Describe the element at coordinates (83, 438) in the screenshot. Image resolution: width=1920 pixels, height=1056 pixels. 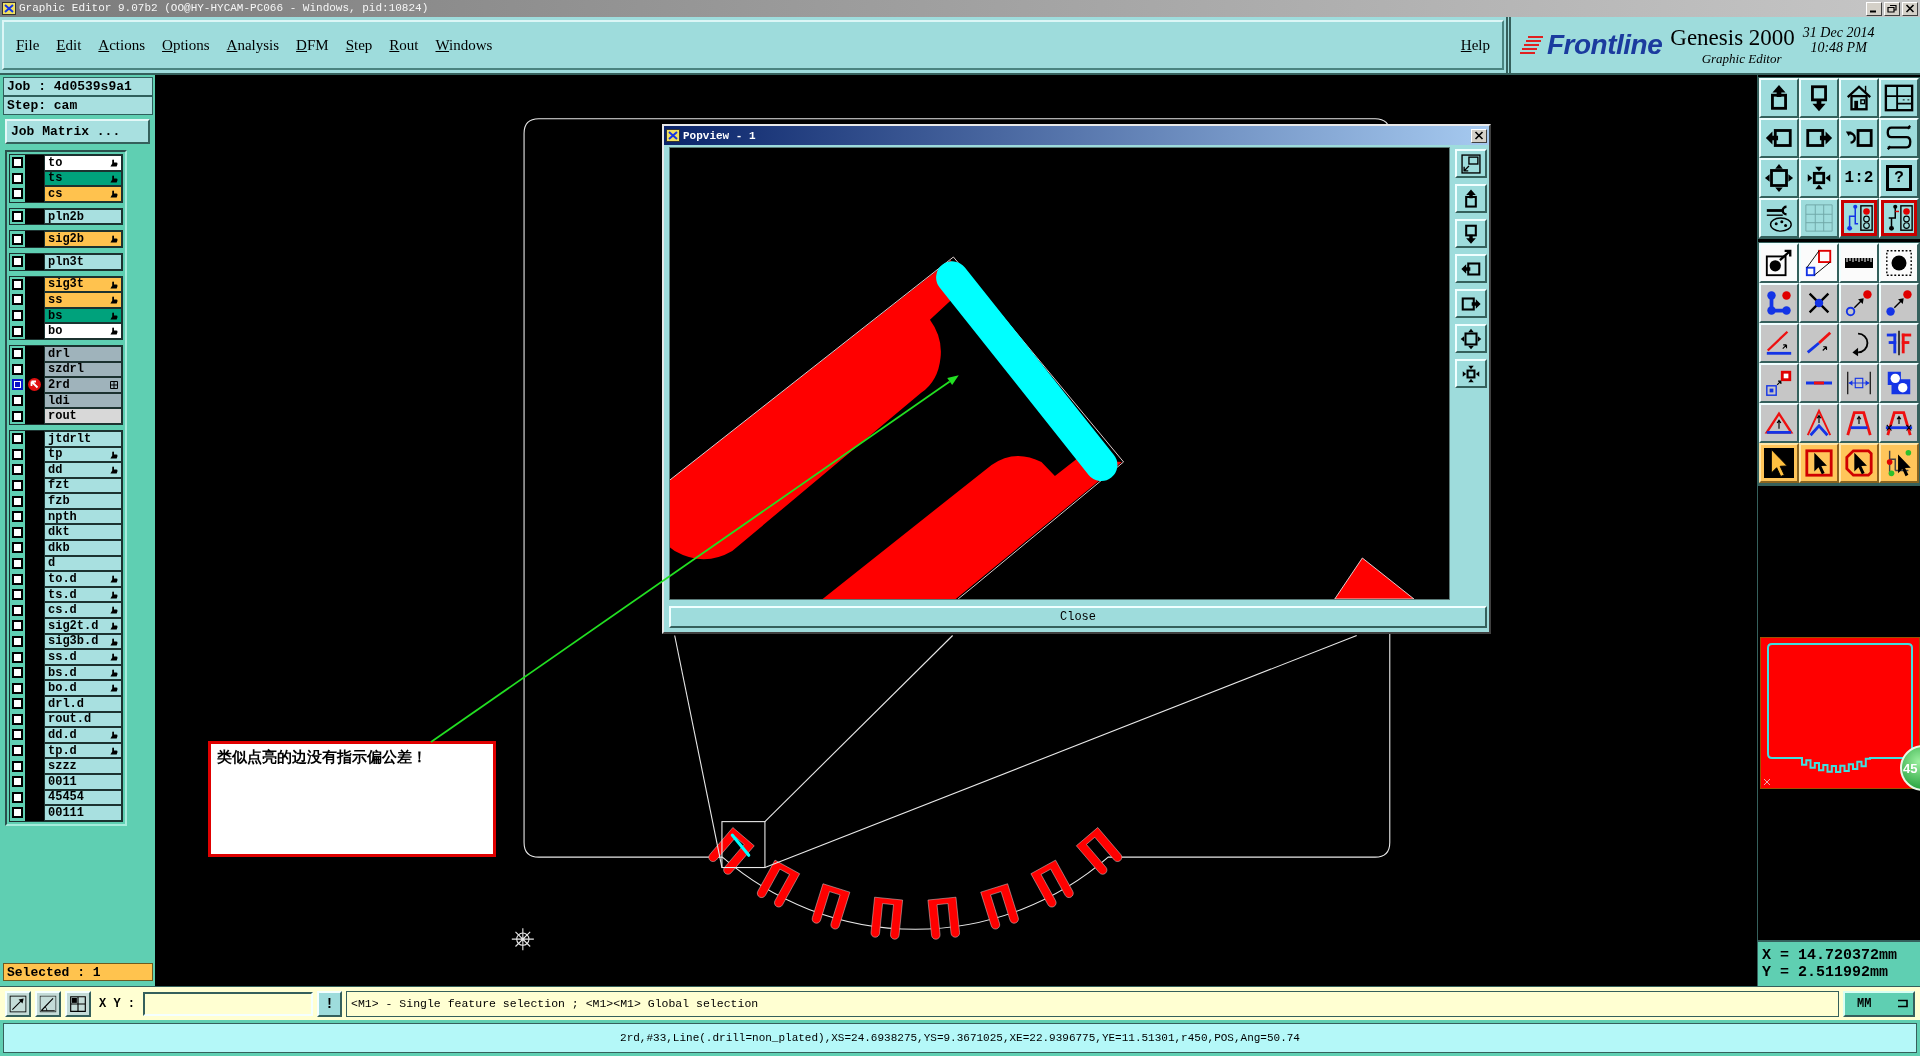
I see `layer-item: jtdrlt` at that location.